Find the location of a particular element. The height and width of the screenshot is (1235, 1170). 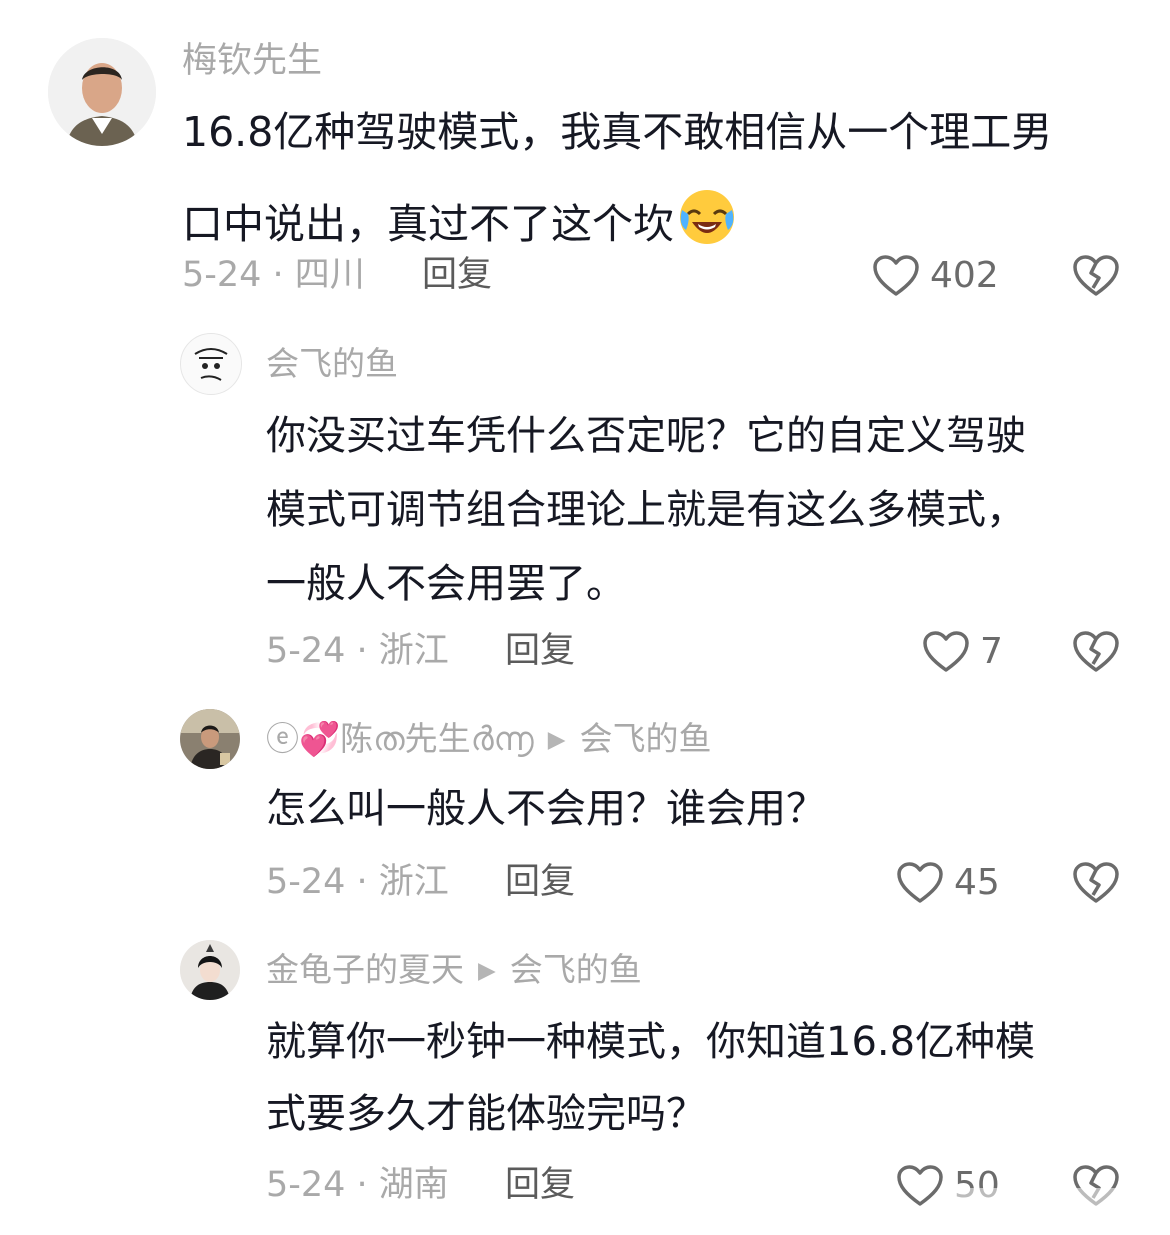

username-text: 会飞的鱼 is located at coordinates (332, 363).